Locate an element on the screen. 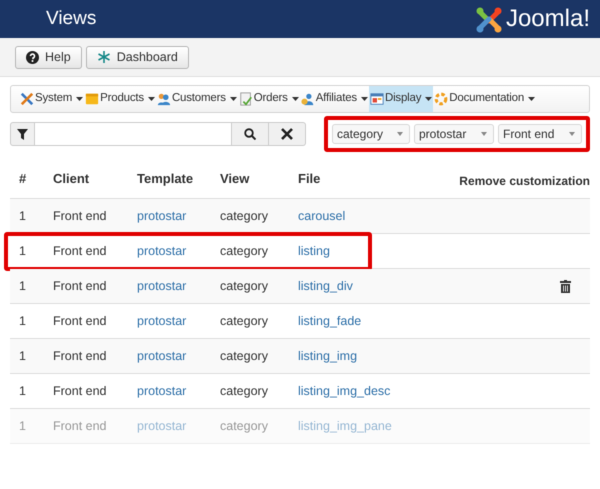 The height and width of the screenshot is (489, 600). table-link: listing_img is located at coordinates (444, 356).